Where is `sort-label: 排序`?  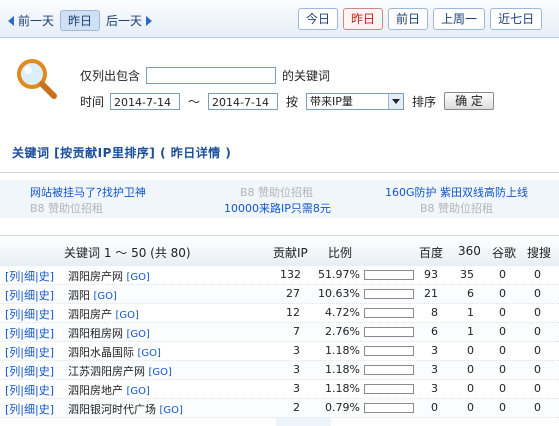 sort-label: 排序 is located at coordinates (424, 101).